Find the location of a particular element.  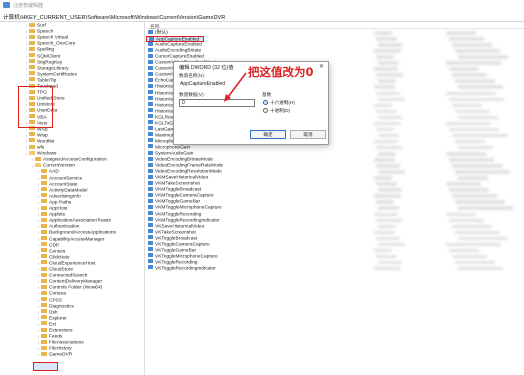

annotation-arrow is located at coordinates (235, 87).